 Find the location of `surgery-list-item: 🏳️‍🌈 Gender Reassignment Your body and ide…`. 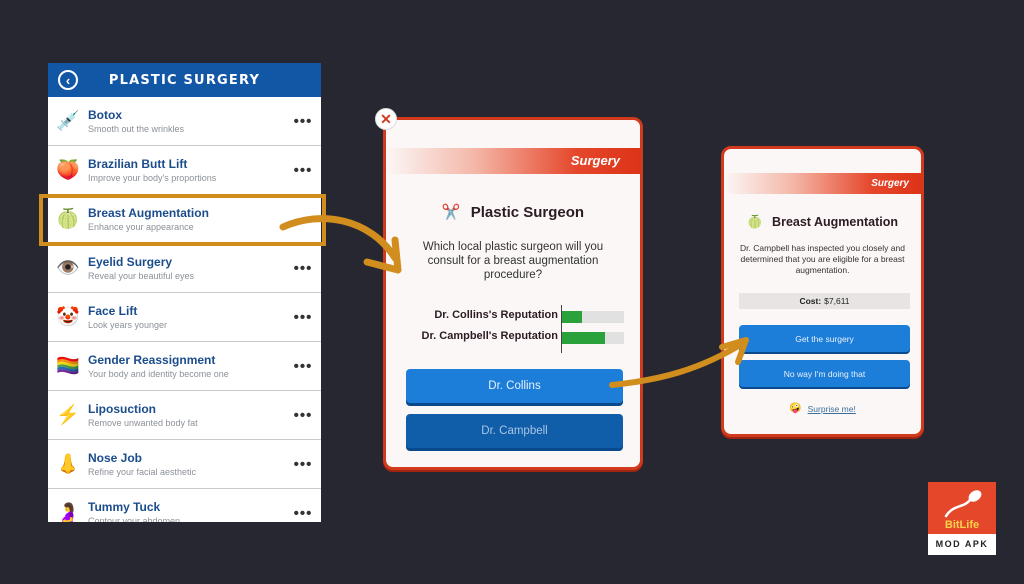

surgery-list-item: 🏳️‍🌈 Gender Reassignment Your body and ide… is located at coordinates (184, 366).